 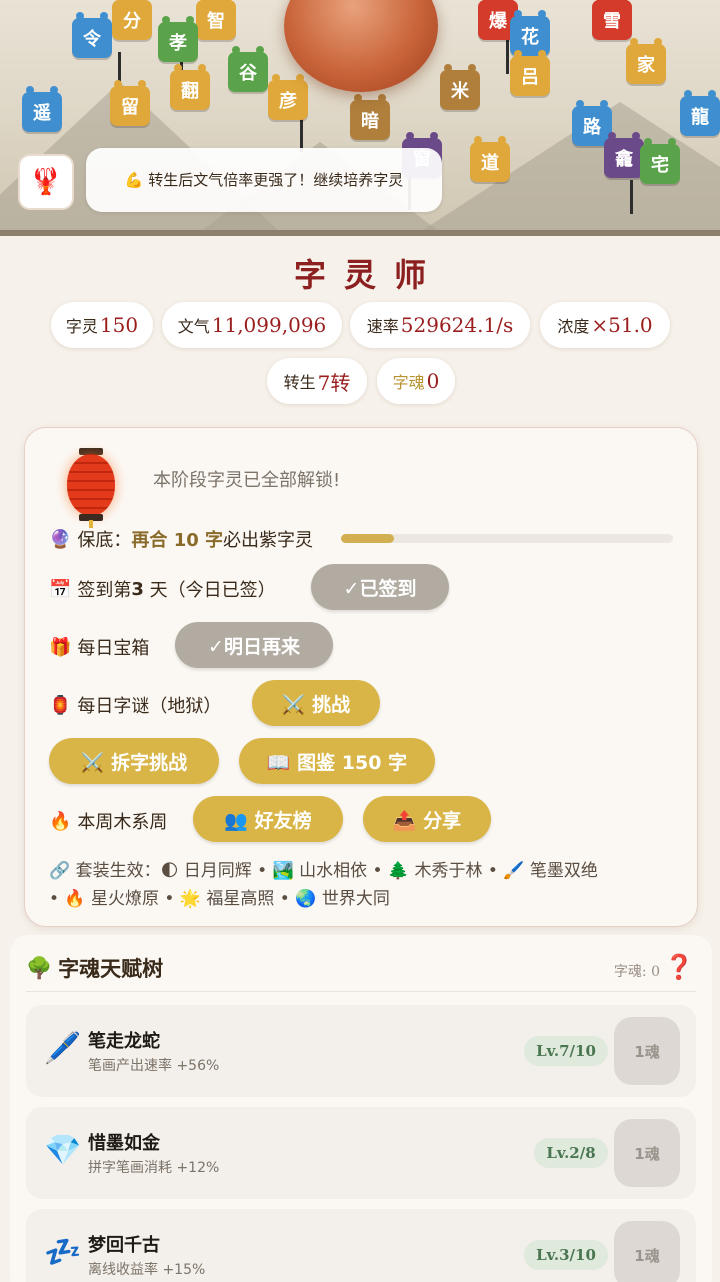 I want to click on lantern-icon, so click(x=91, y=488).